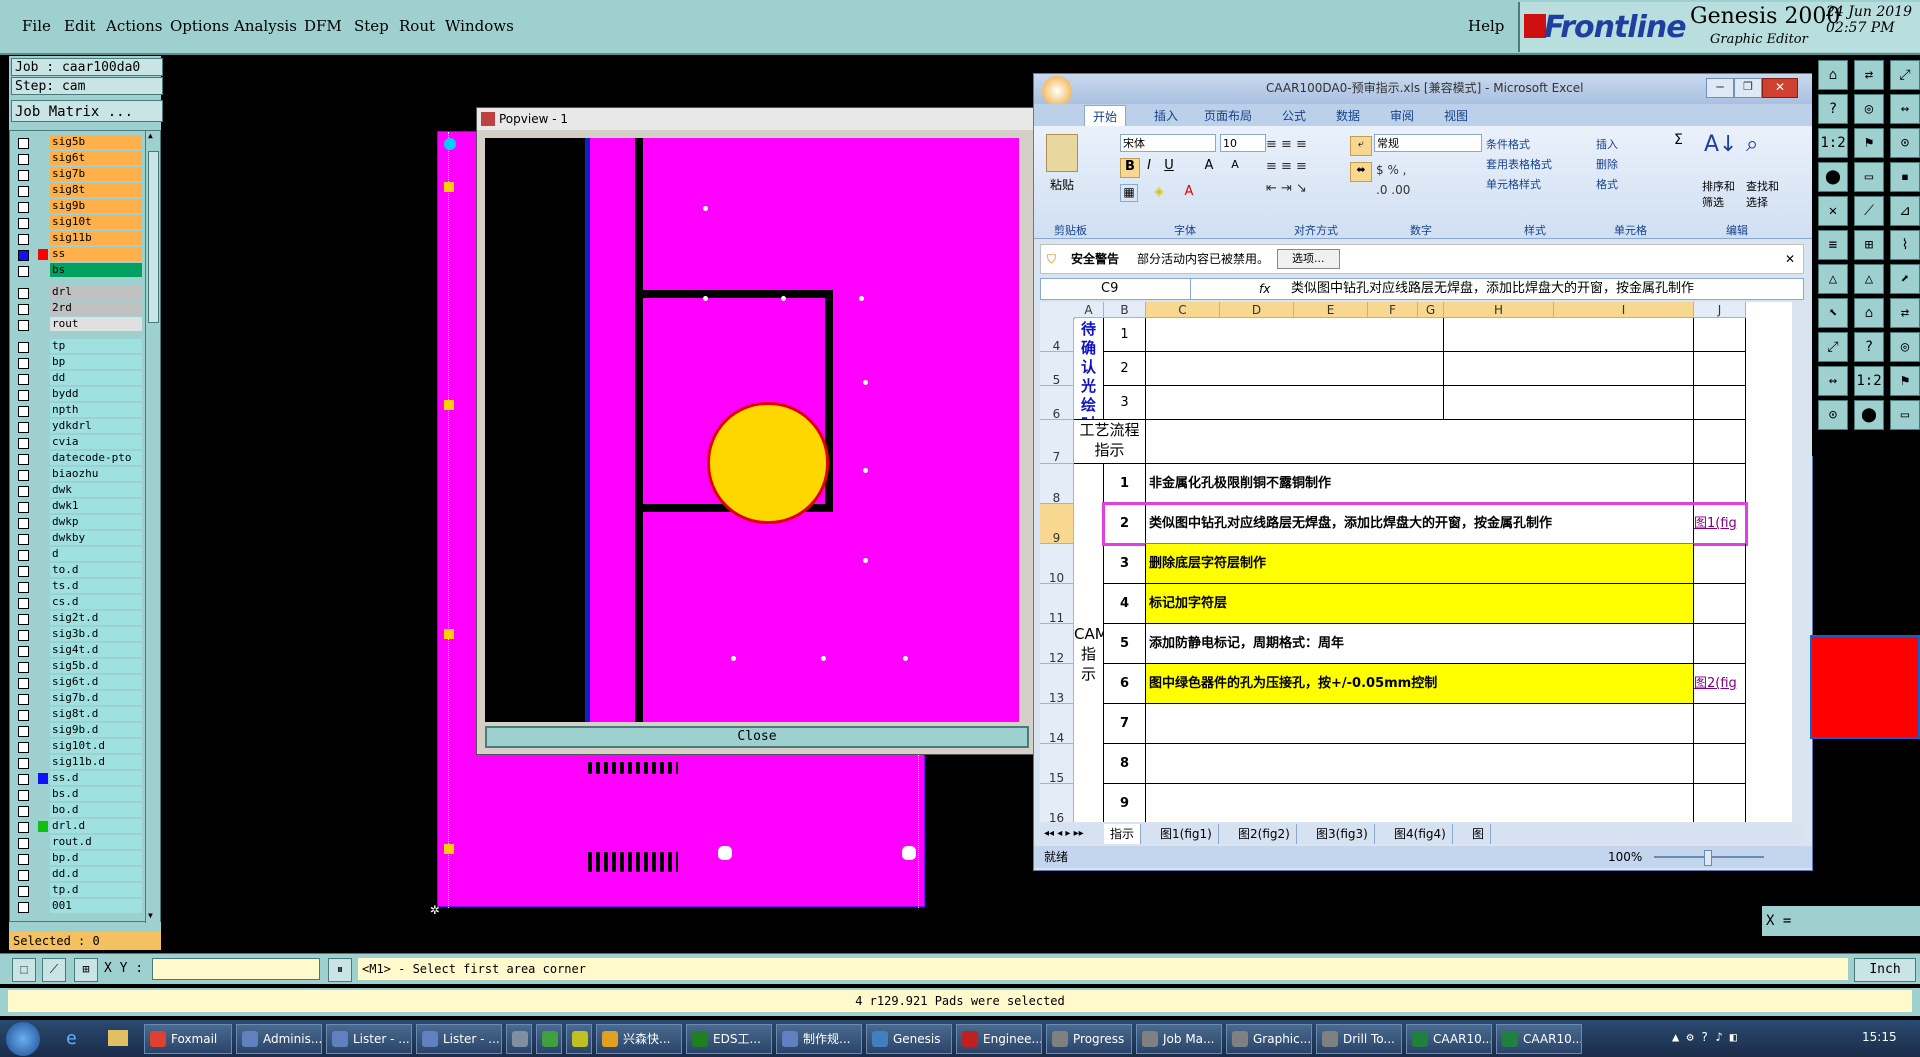 The height and width of the screenshot is (1057, 1920). Describe the element at coordinates (1905, 313) in the screenshot. I see `swap-icon: ⇄` at that location.